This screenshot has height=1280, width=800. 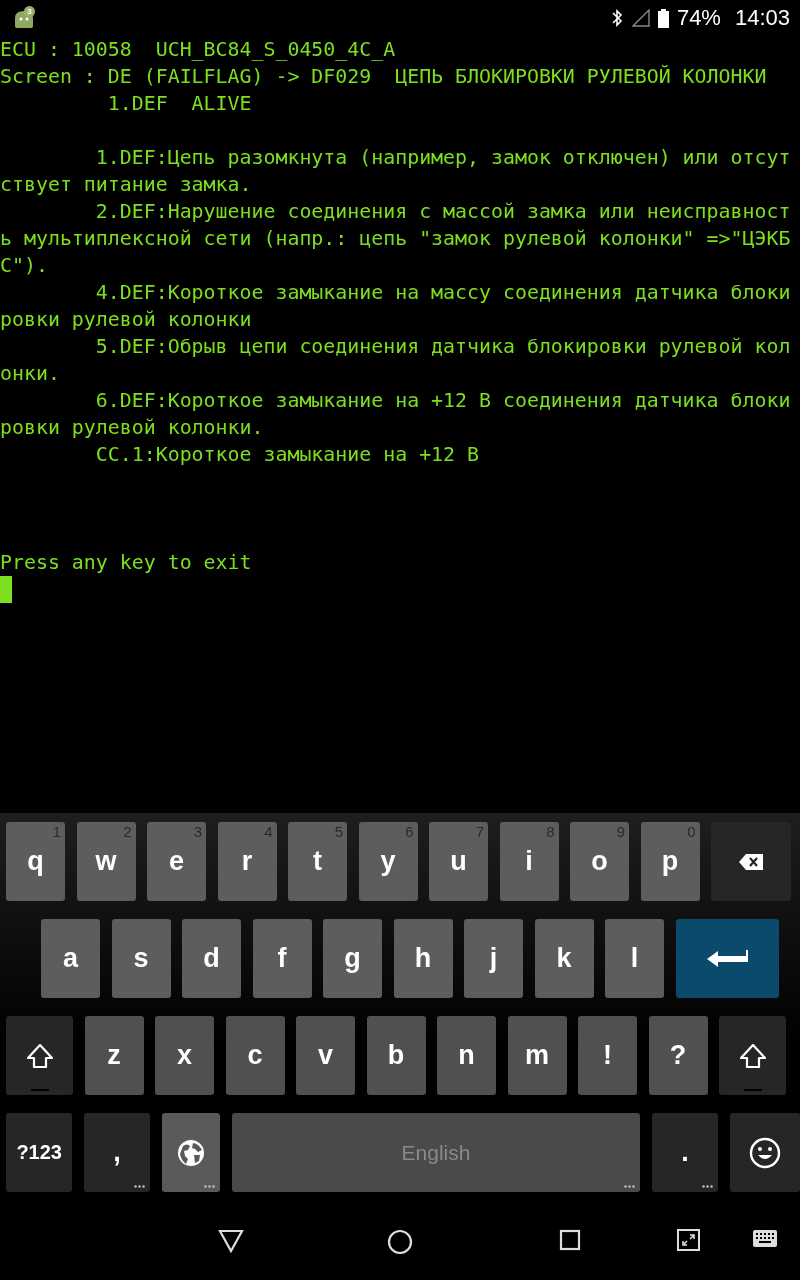 I want to click on backspace-key, so click(x=751, y=861).